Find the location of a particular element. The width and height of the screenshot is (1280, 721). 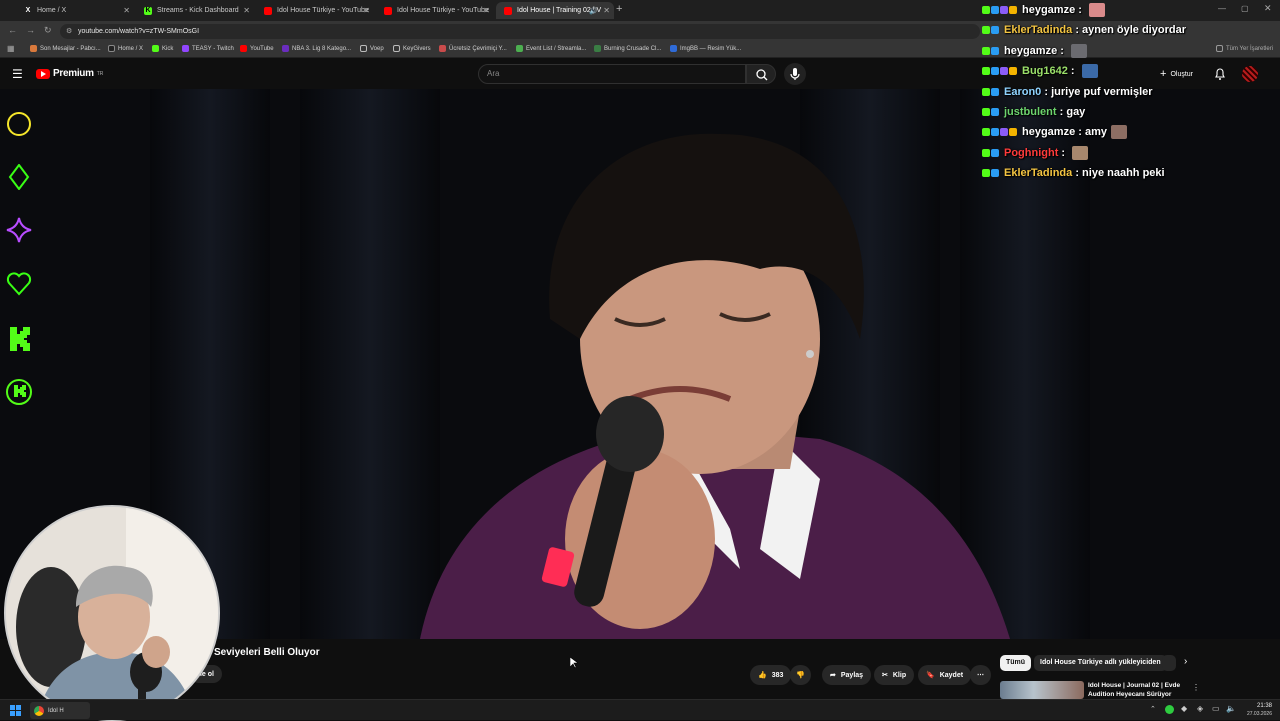

notifications-bell-icon is located at coordinates (1220, 74).